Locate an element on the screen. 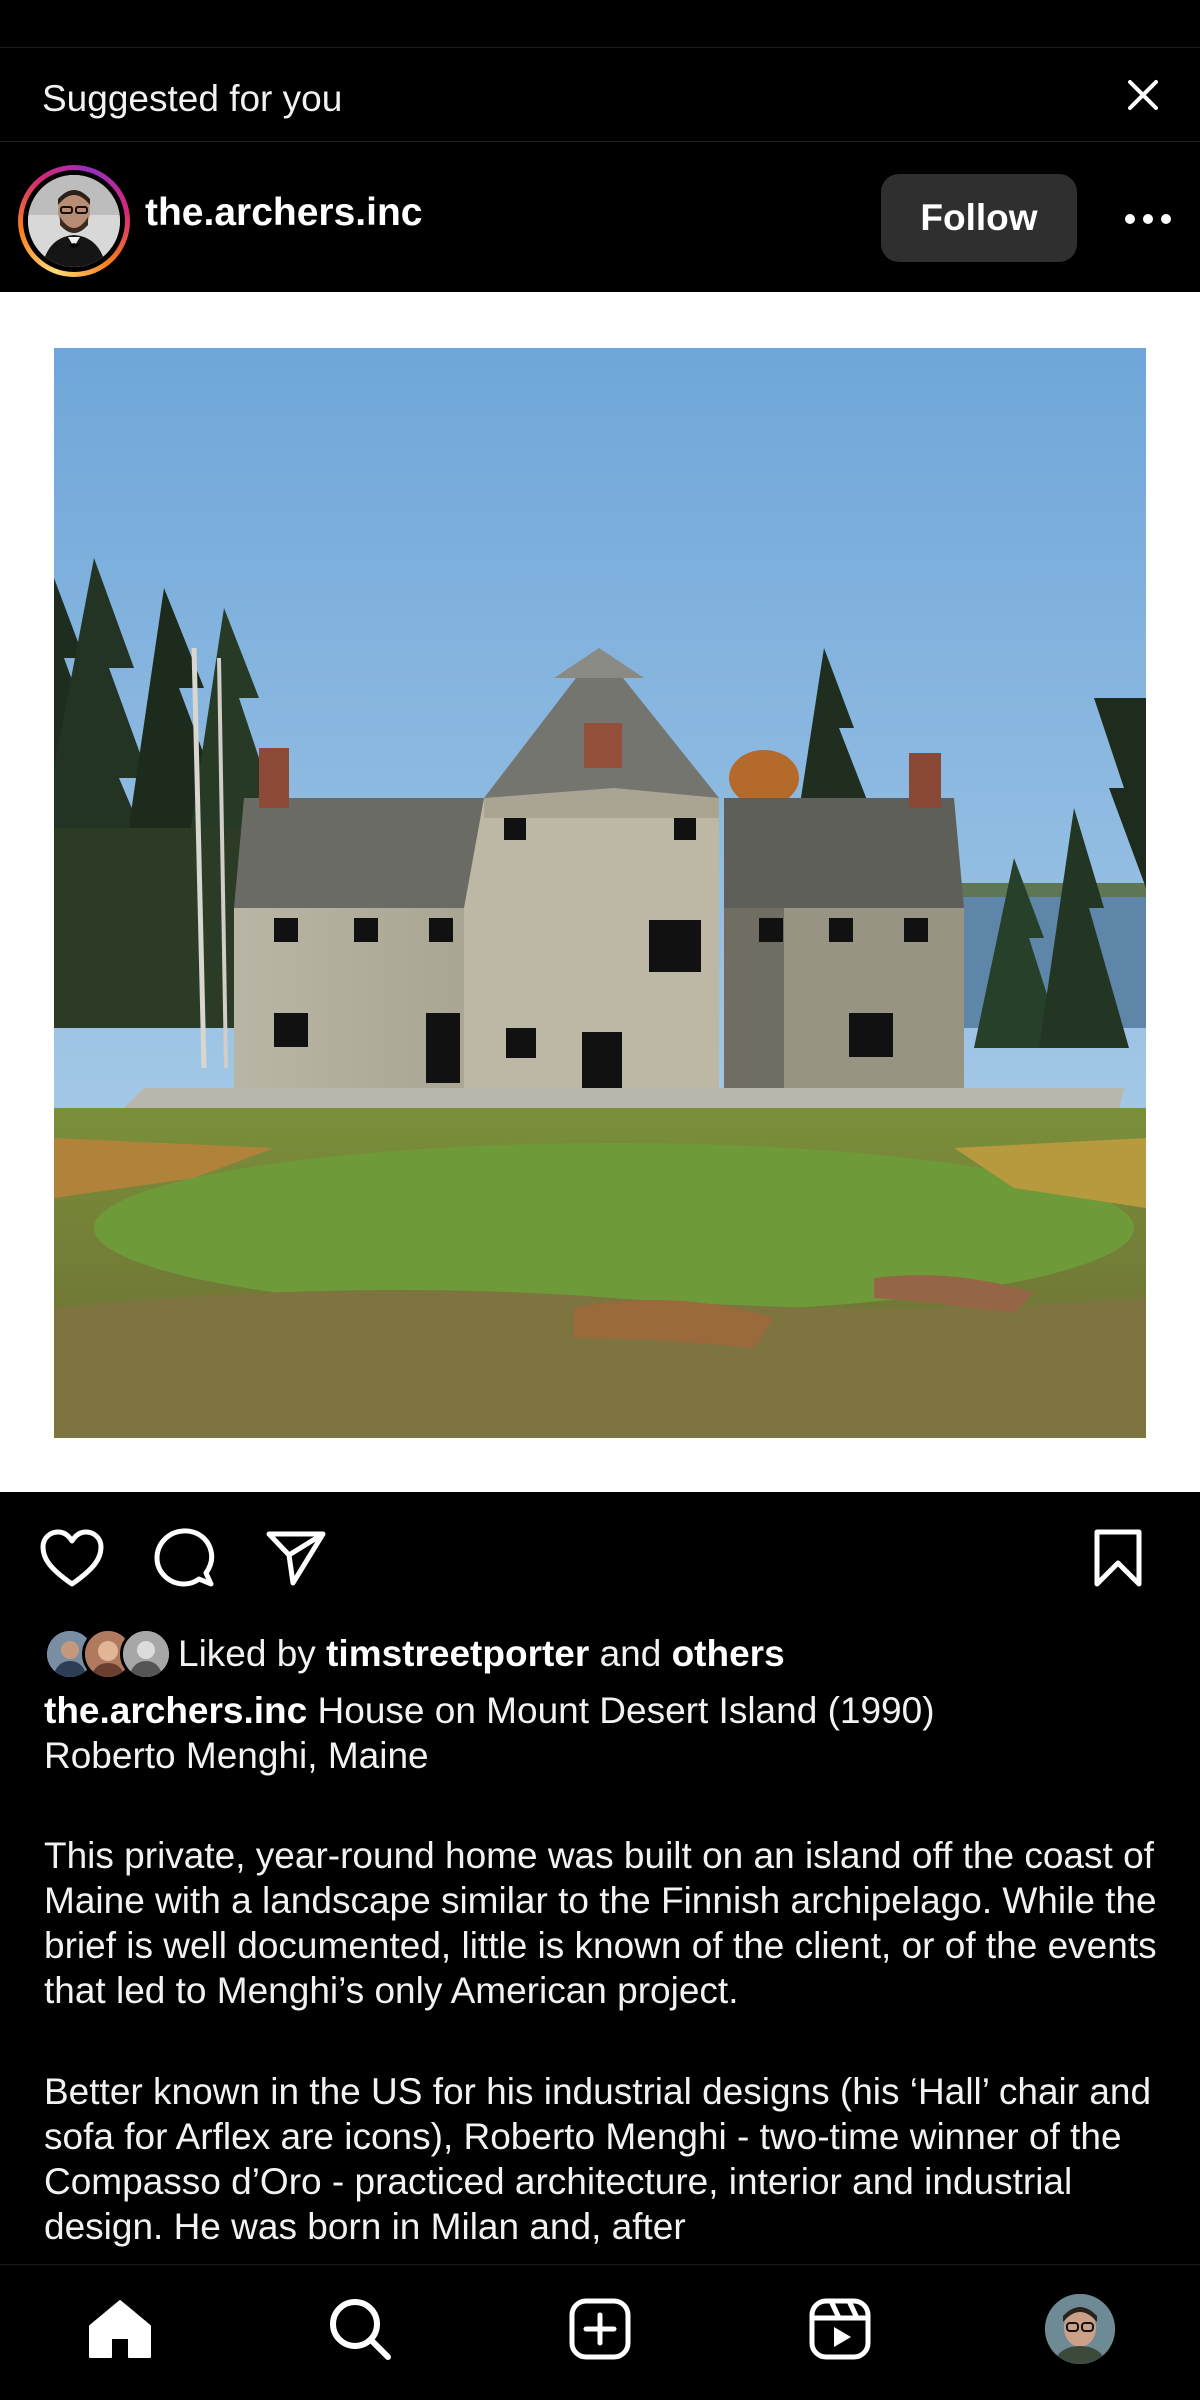  send-icon is located at coordinates (296, 1558).